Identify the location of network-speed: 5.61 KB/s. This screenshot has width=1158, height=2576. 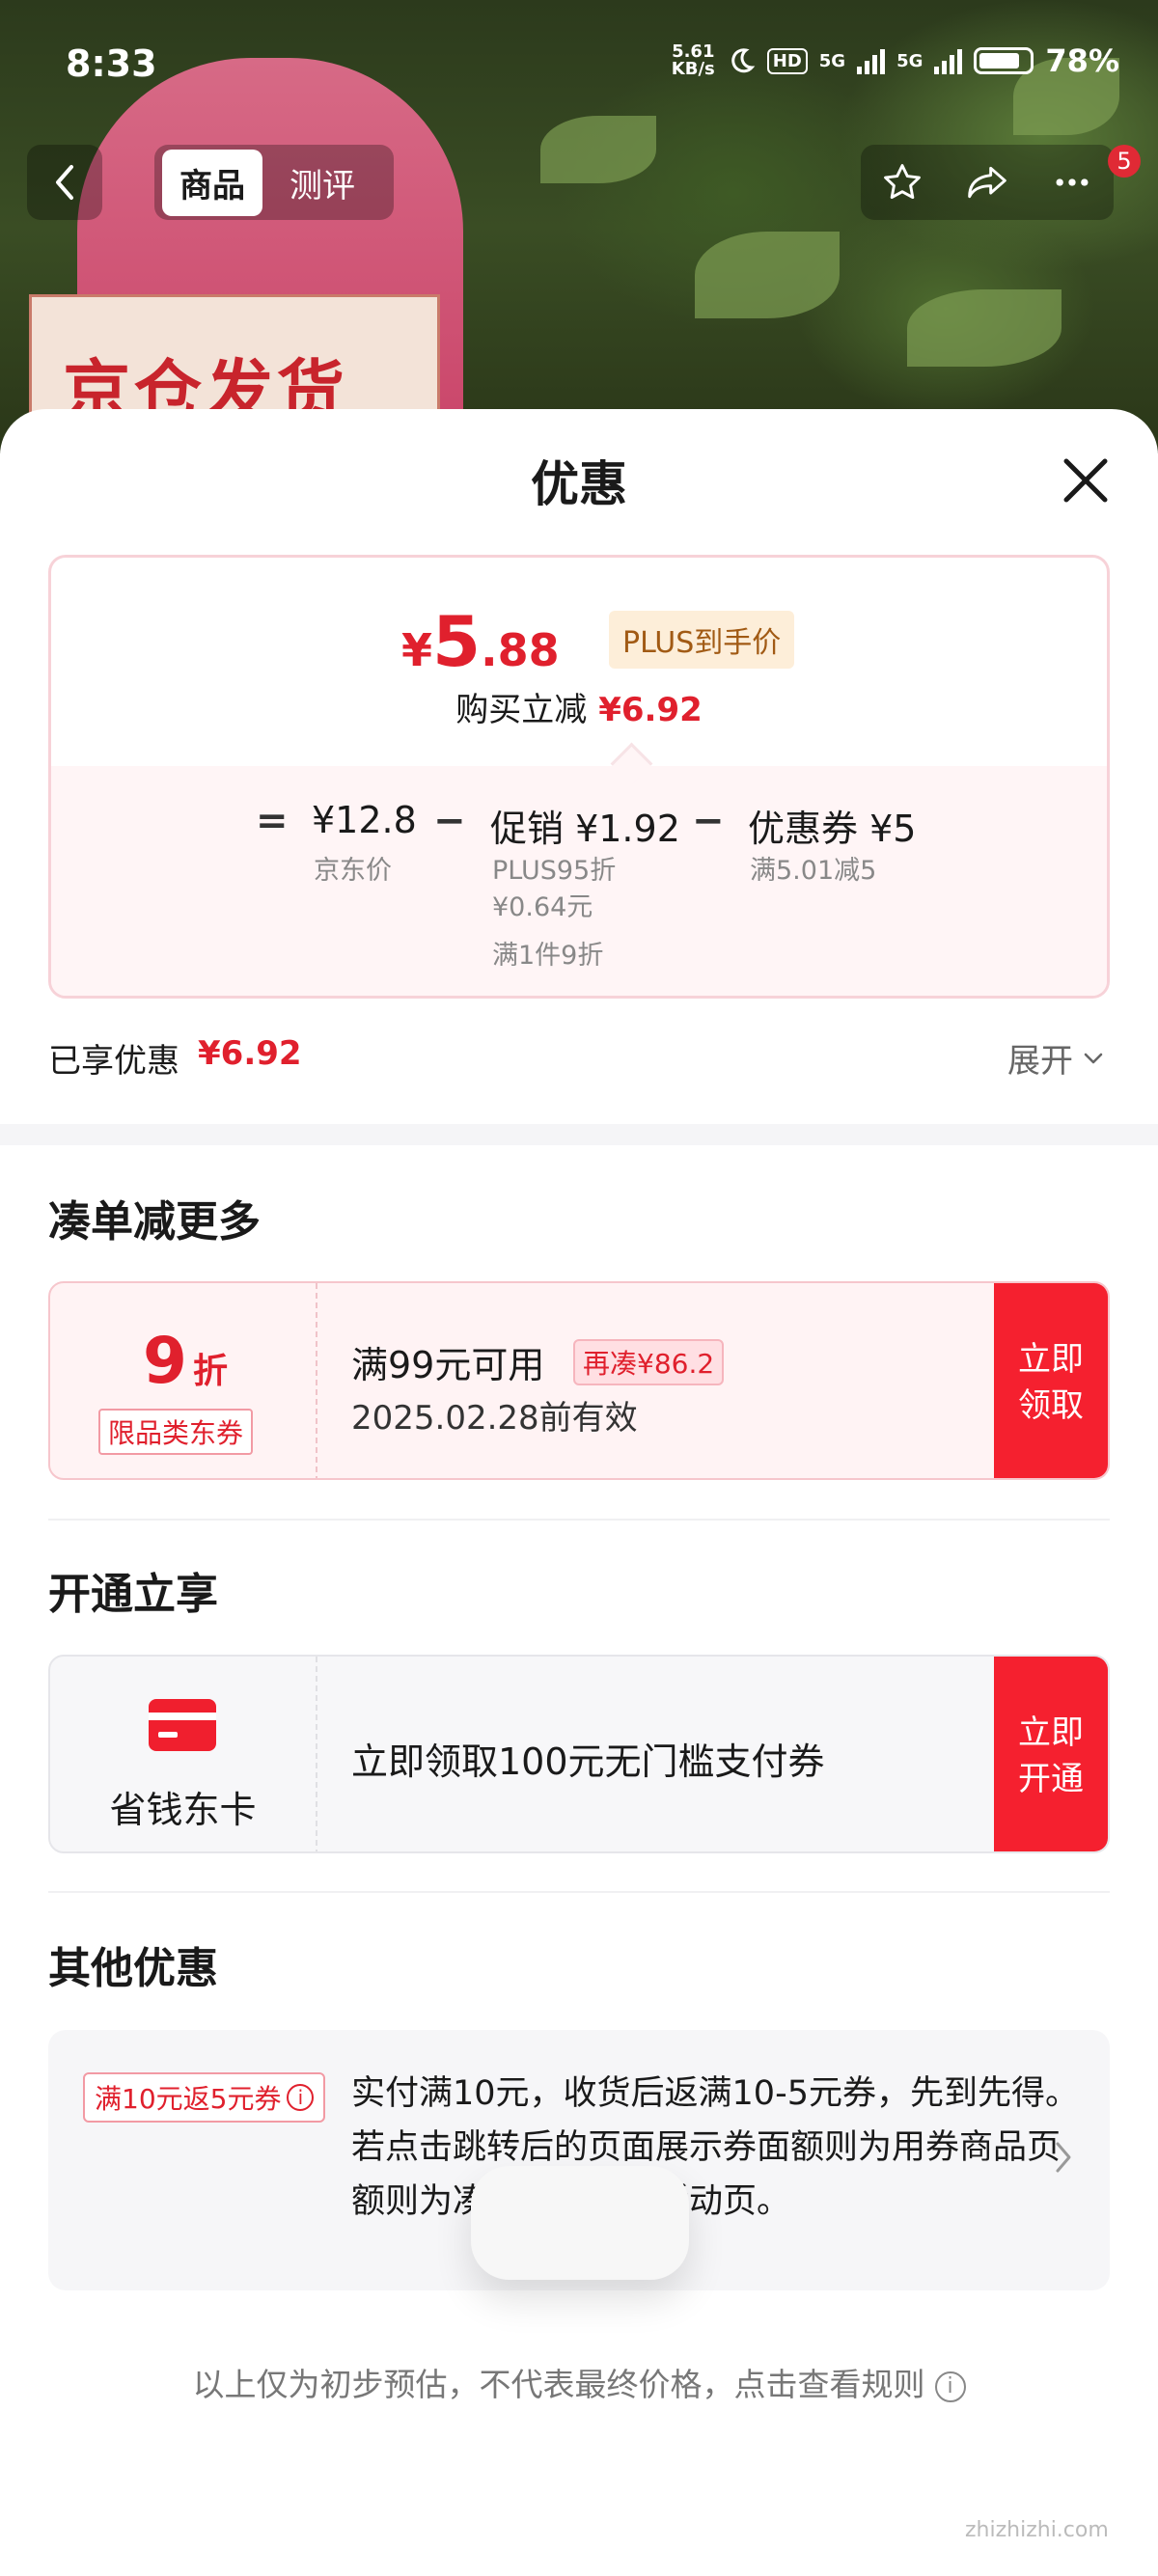
(693, 60).